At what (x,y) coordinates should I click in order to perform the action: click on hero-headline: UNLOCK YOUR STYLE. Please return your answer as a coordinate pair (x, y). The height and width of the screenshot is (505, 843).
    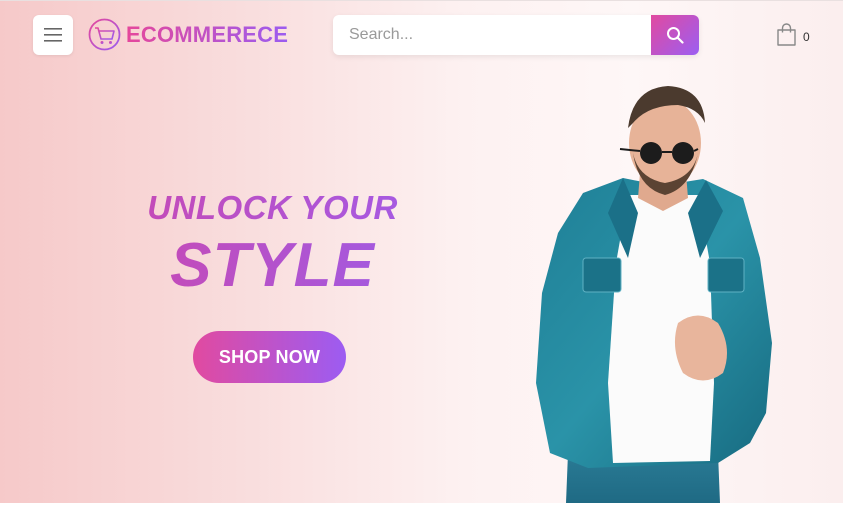
    Looking at the image, I should click on (272, 245).